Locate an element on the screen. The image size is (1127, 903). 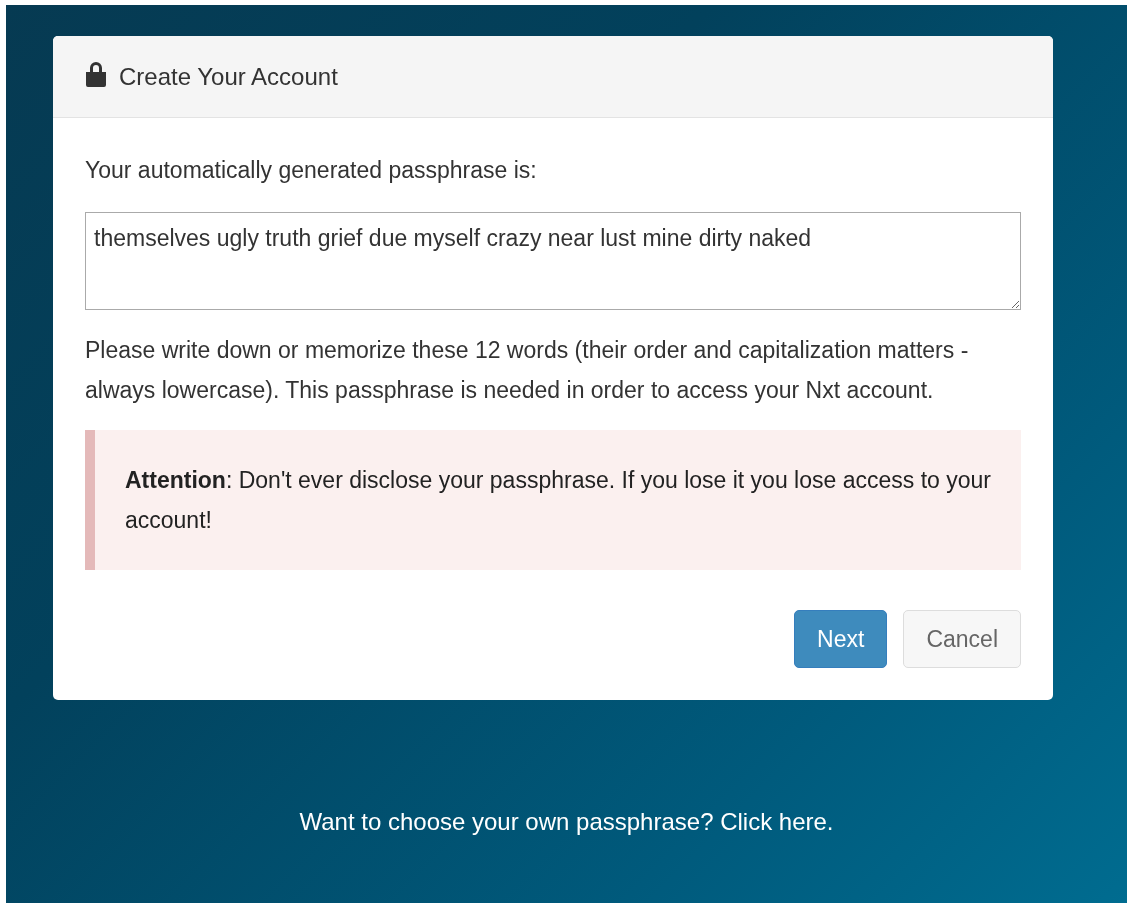
passphrase-field: themselves ugly truth grief due myself crazy near lust mine dirty naked is located at coordinates (553, 261).